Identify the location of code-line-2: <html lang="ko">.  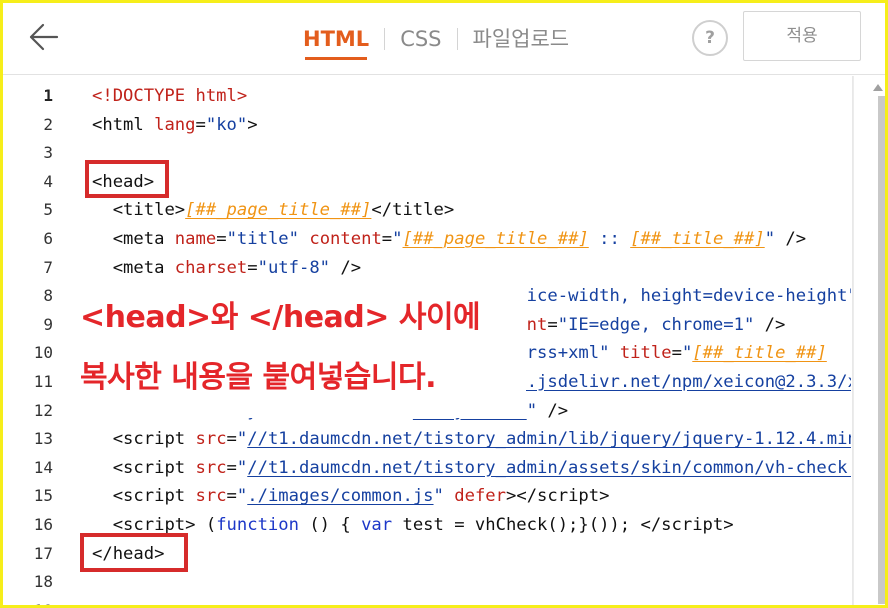
(175, 124).